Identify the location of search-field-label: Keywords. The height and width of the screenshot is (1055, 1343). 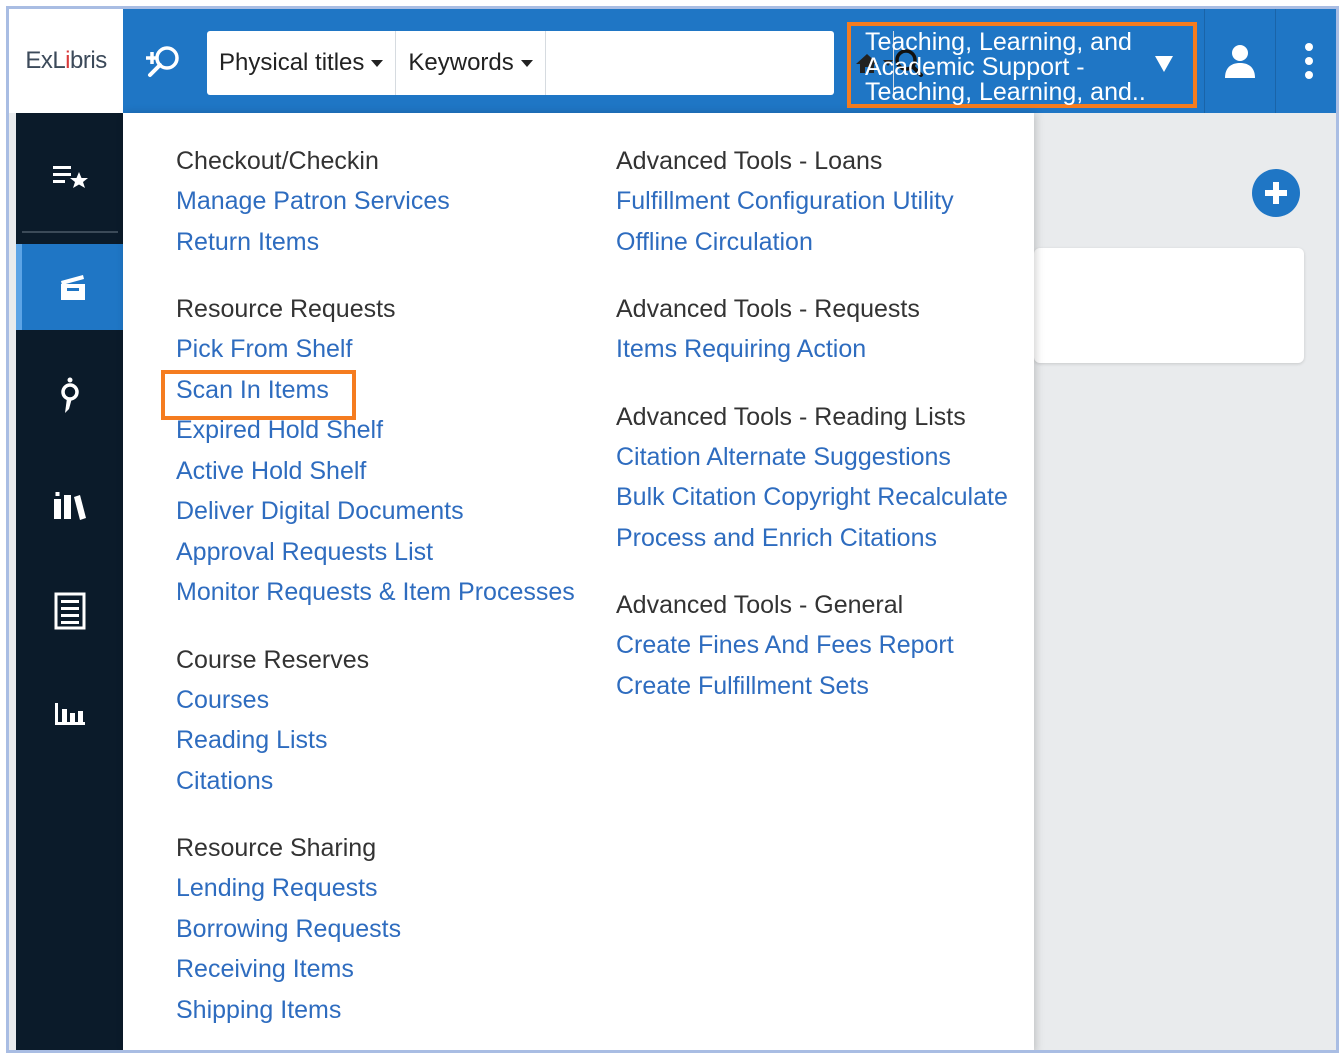
(461, 62).